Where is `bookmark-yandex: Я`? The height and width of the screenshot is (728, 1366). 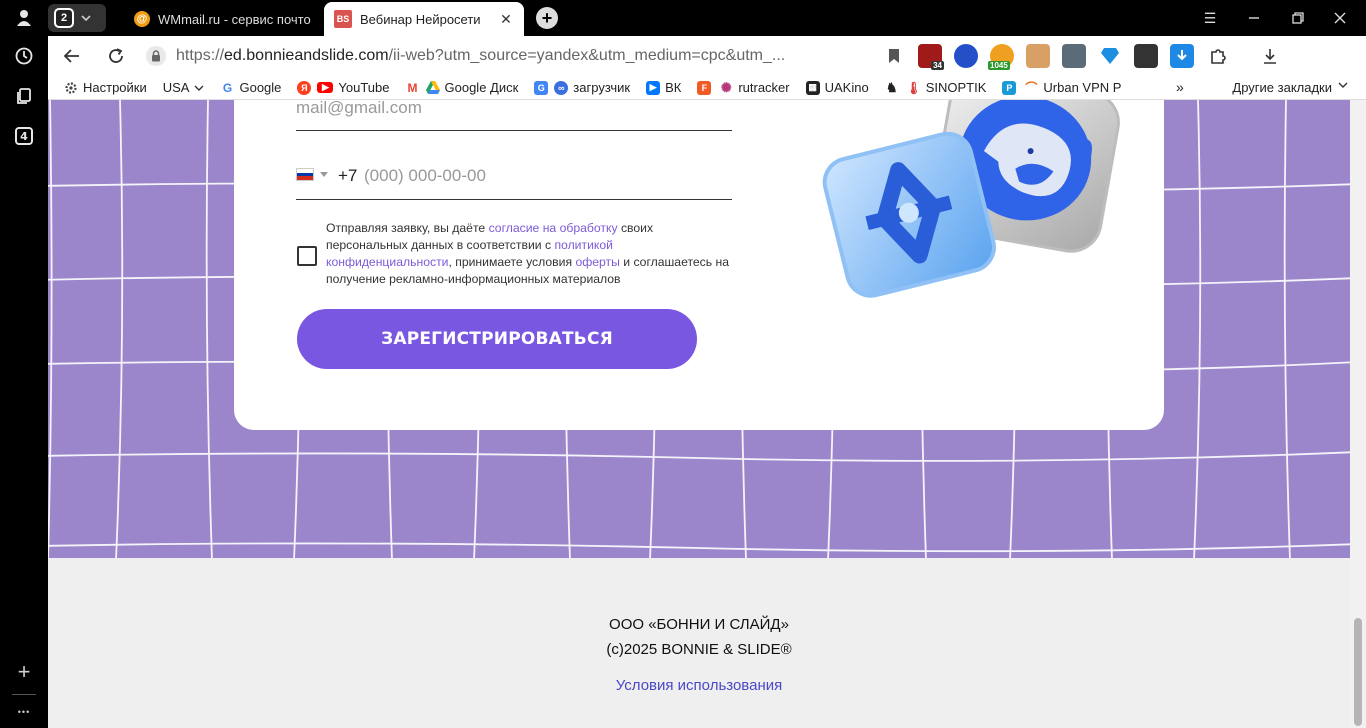
bookmark-yandex: Я is located at coordinates (304, 87).